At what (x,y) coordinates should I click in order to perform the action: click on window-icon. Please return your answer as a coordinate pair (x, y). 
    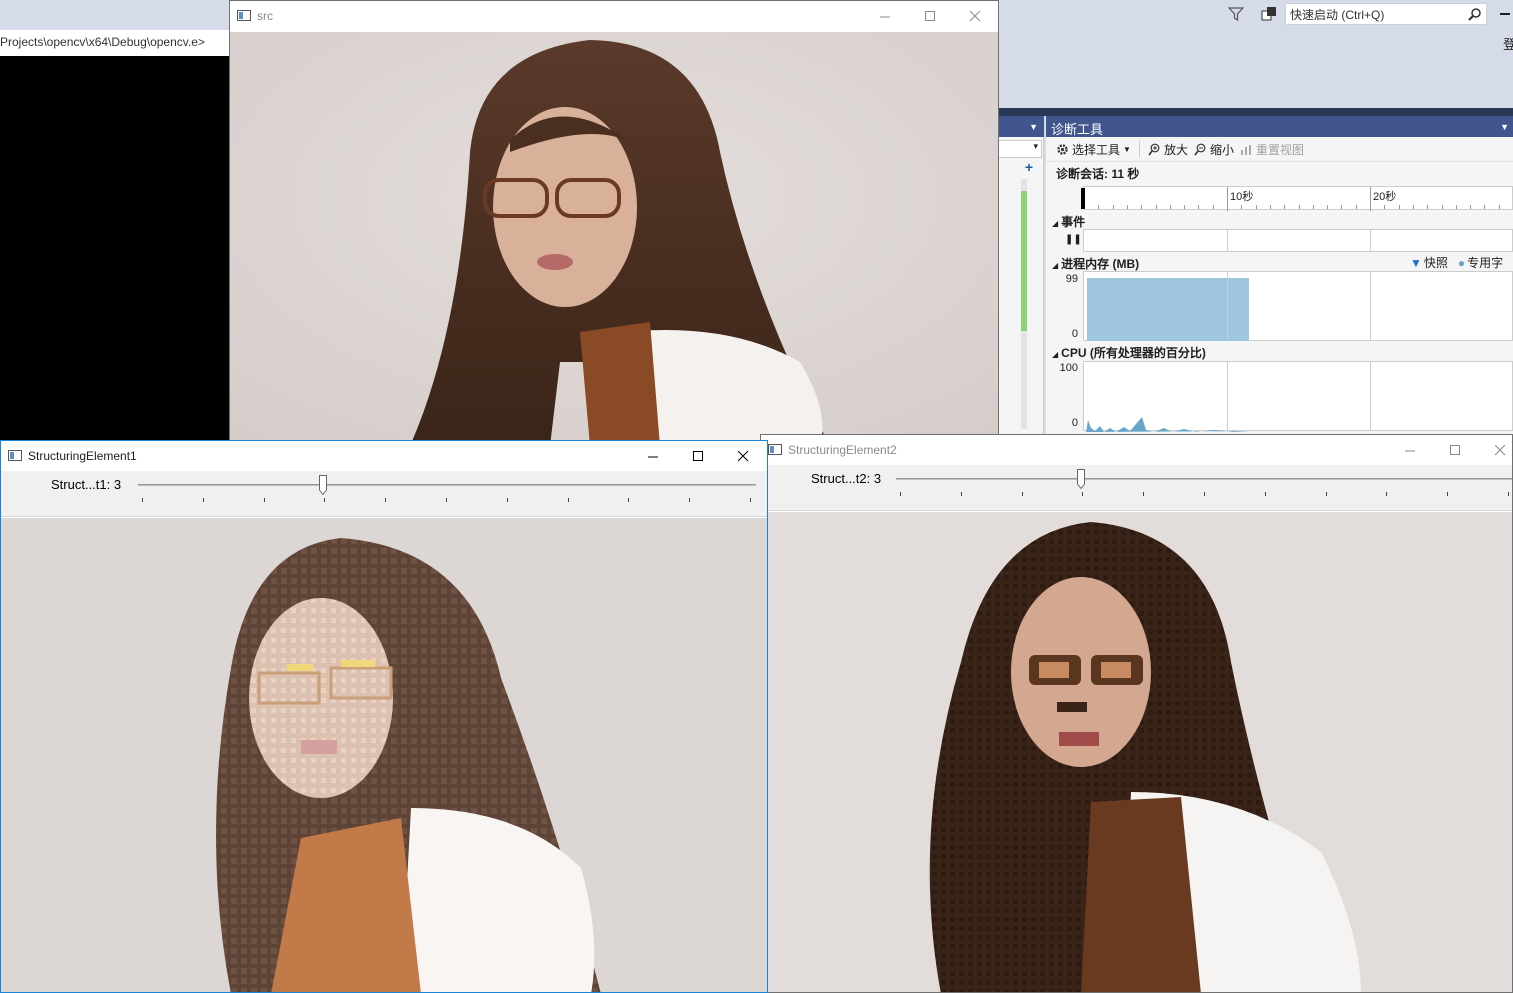
    Looking at the image, I should click on (775, 449).